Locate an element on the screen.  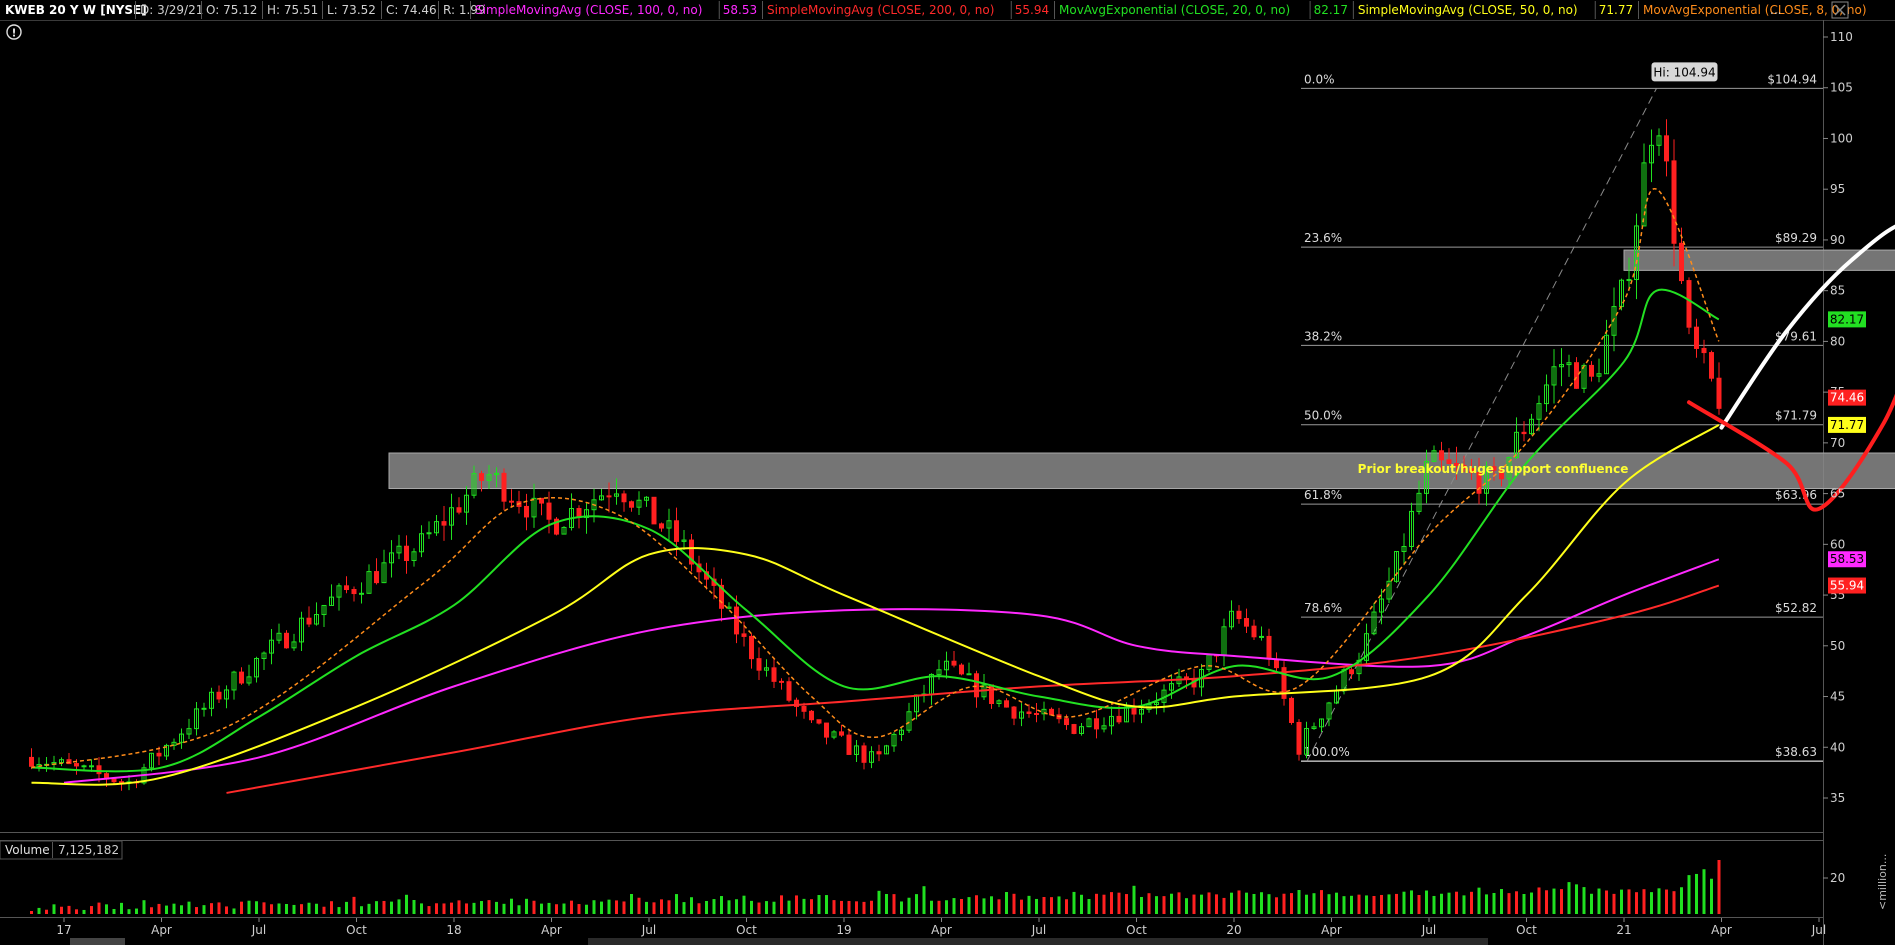
time-axis-label: Oct is located at coordinates (1526, 930).